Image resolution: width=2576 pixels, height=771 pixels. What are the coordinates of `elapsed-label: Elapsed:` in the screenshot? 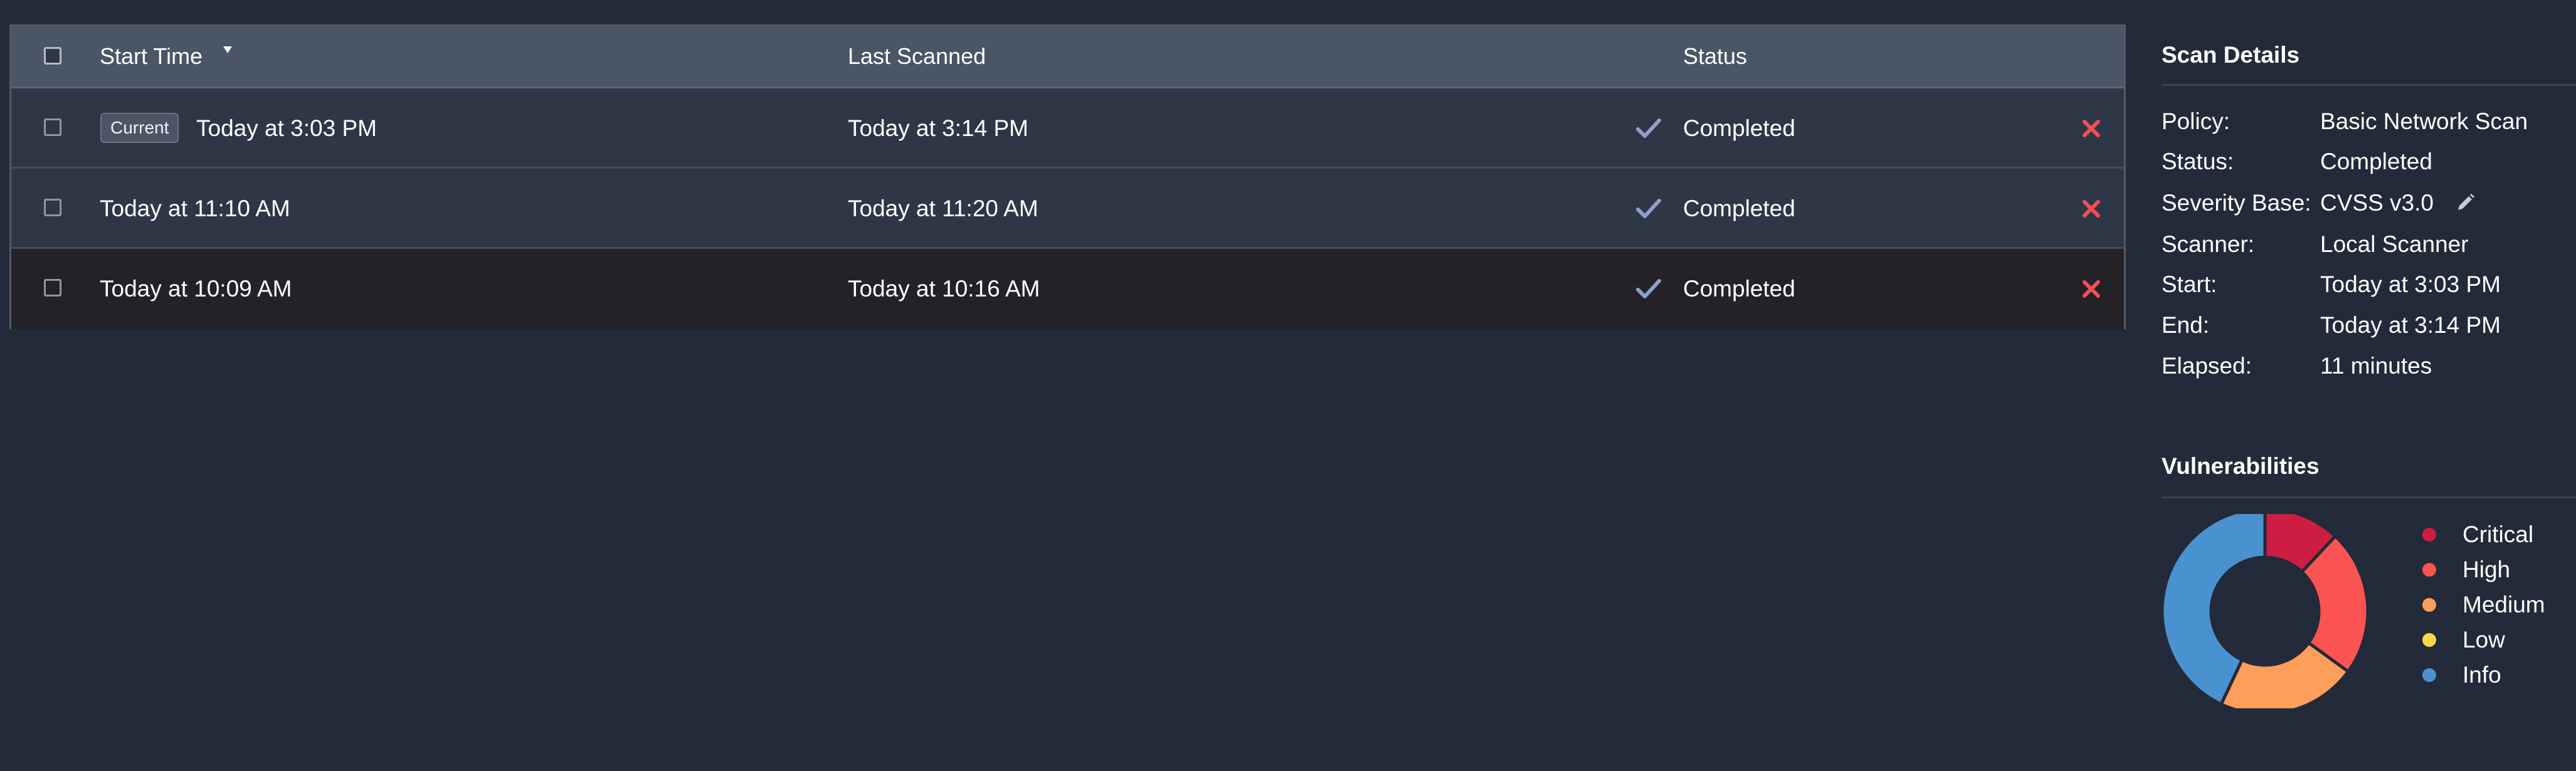 It's located at (2207, 366).